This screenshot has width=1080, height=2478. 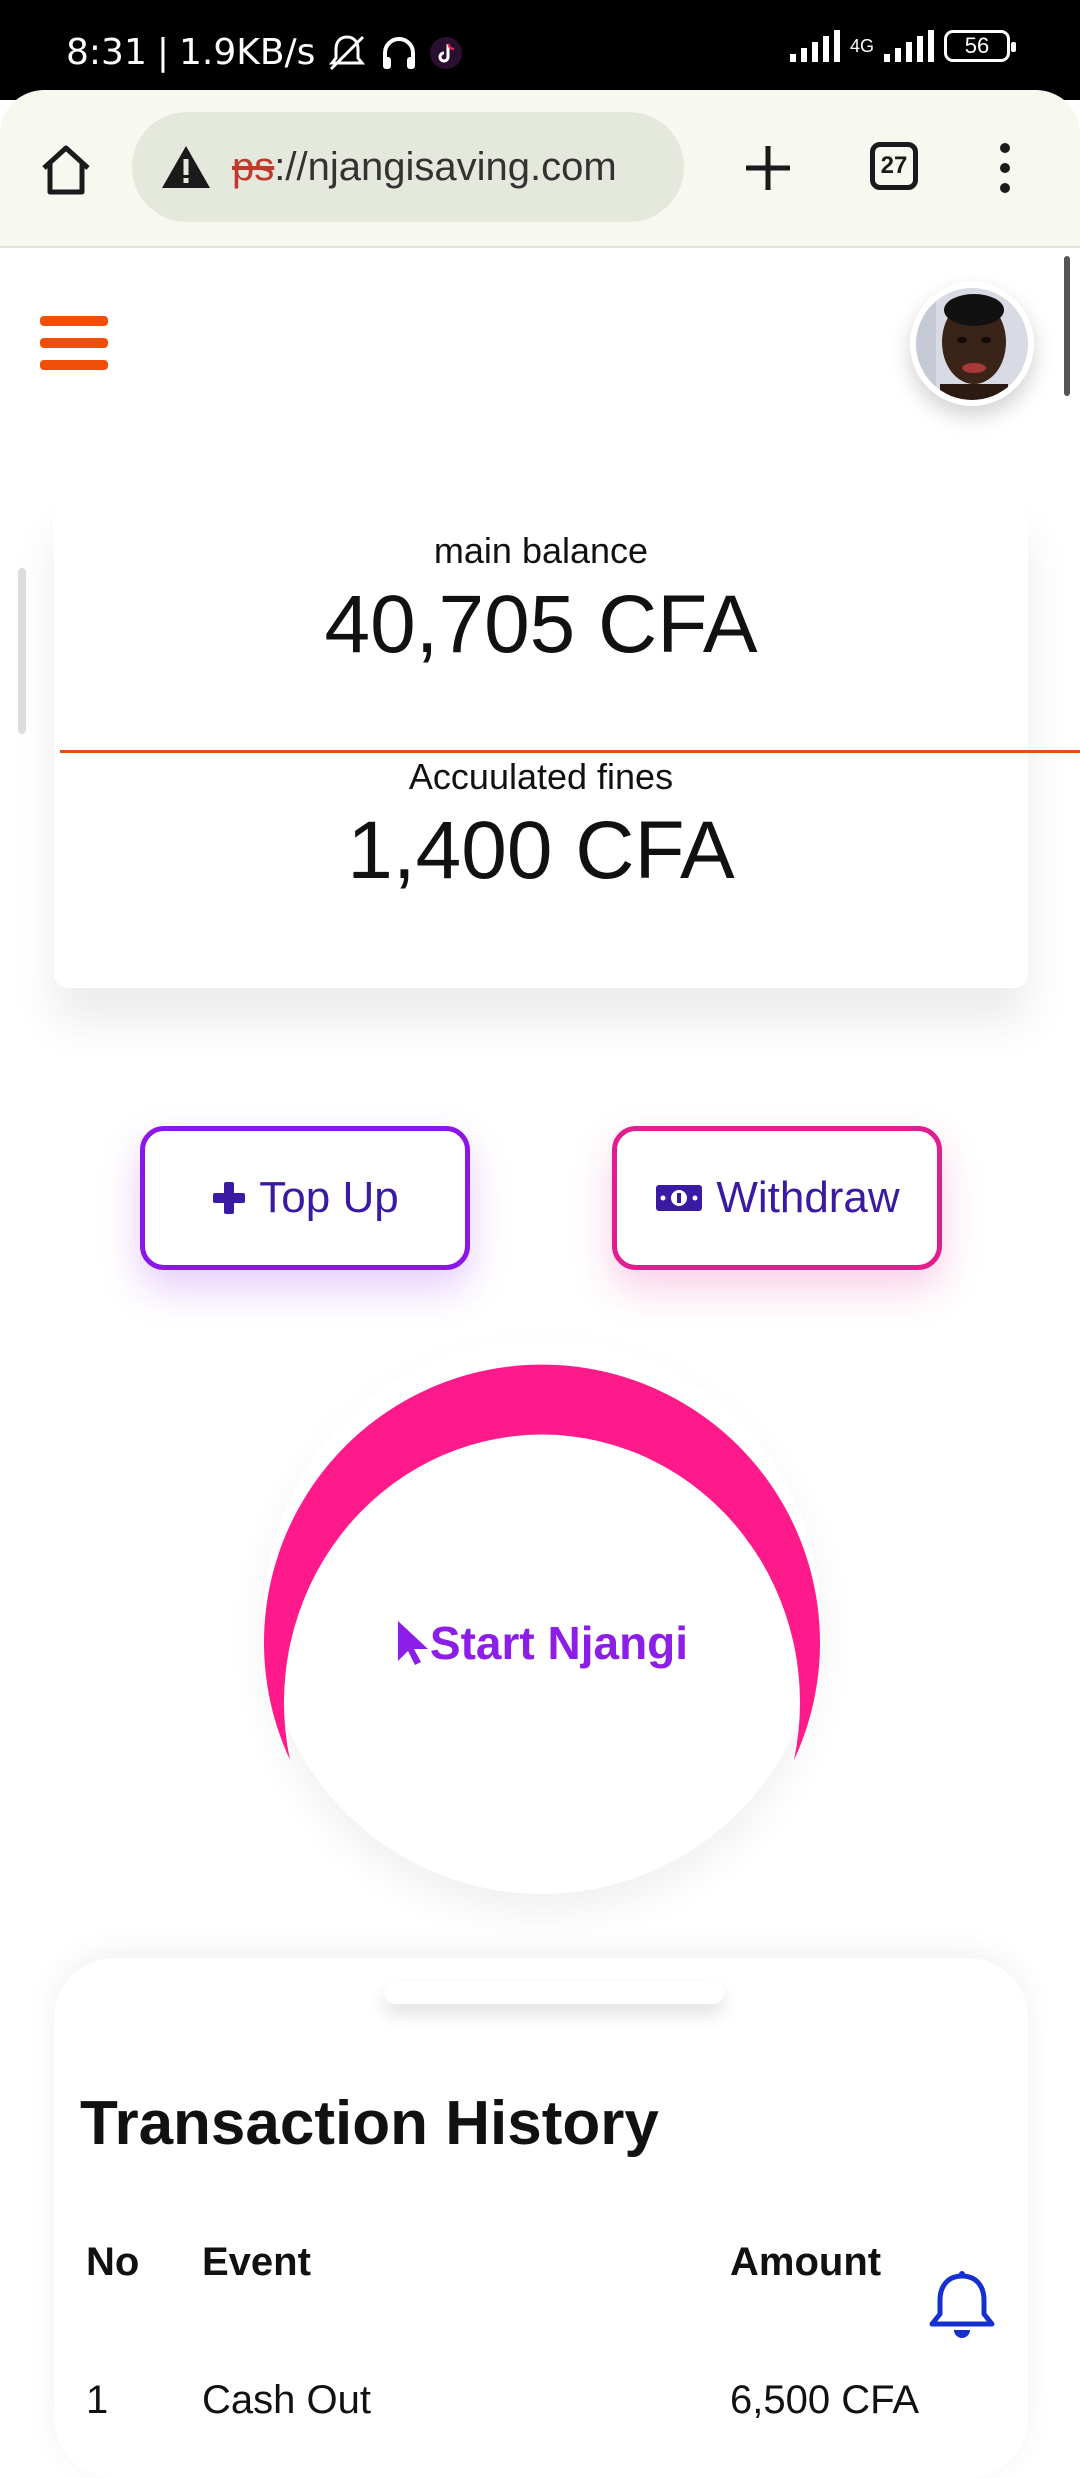 I want to click on battery-icon: 56, so click(x=980, y=46).